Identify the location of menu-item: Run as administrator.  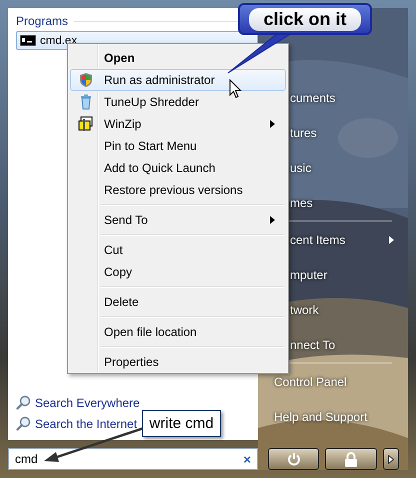
(178, 80).